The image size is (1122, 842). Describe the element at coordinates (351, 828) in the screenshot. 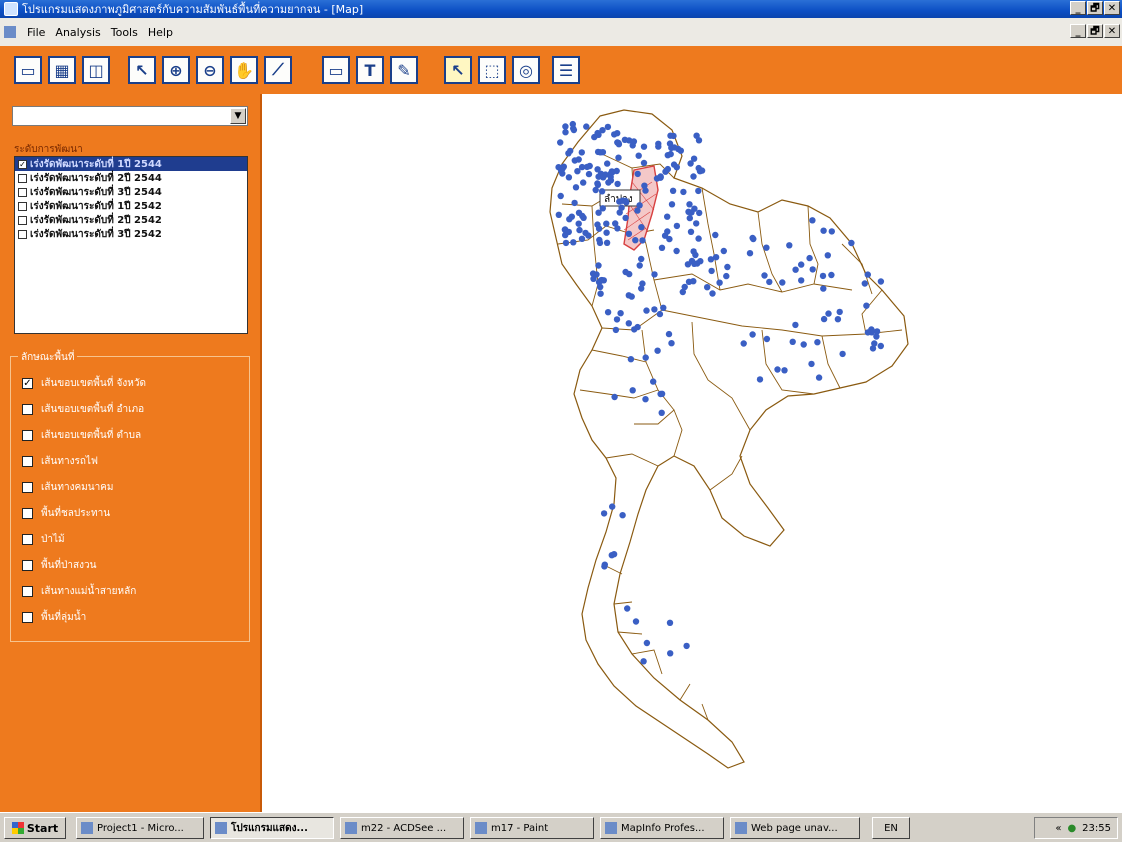

I see `app-icon` at that location.